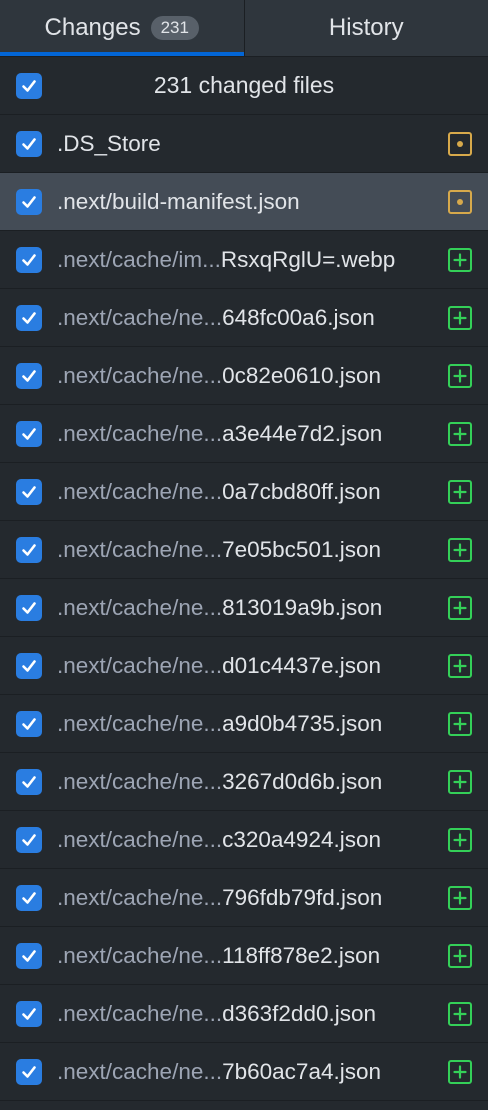 The width and height of the screenshot is (488, 1110). Describe the element at coordinates (248, 666) in the screenshot. I see `file-path: .next/cache/ne... d01c4437e.json` at that location.